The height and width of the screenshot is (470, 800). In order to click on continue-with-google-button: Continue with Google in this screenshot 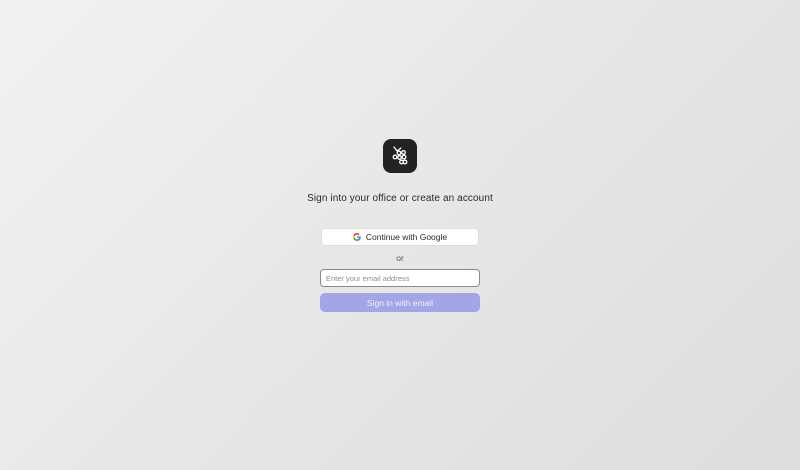, I will do `click(400, 237)`.